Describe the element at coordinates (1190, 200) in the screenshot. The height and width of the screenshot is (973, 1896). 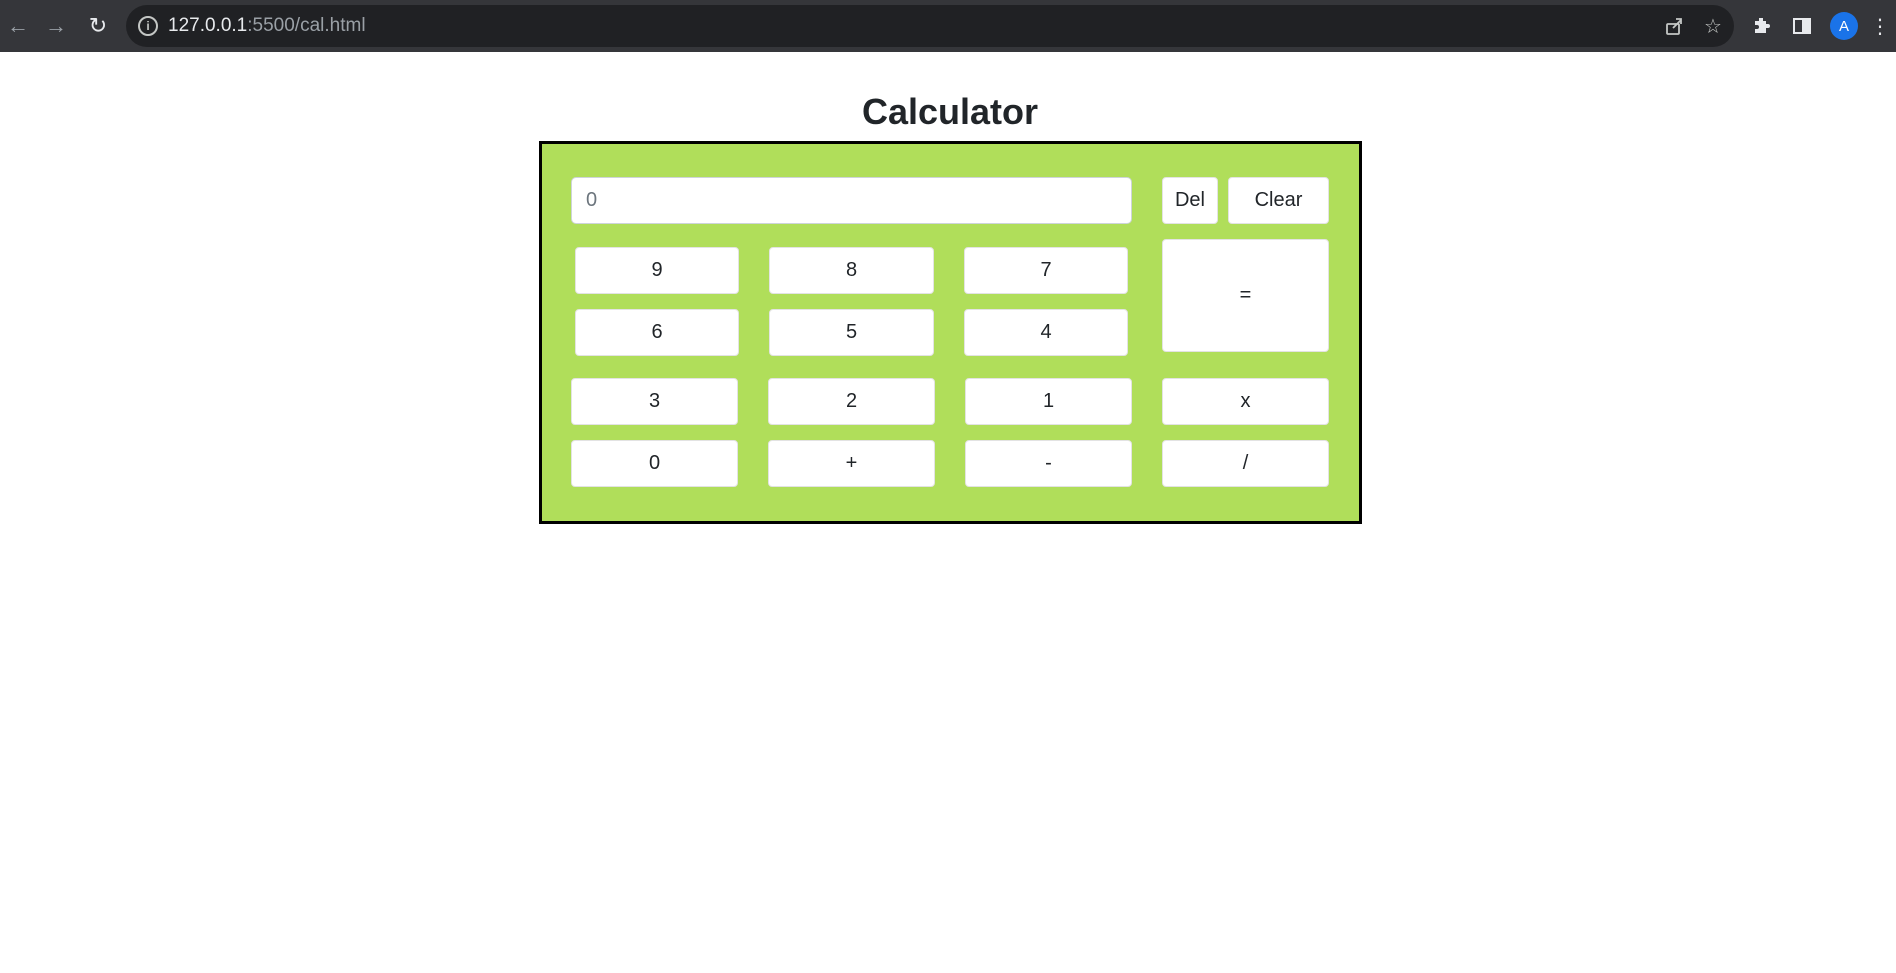
I see `del-button: Del` at that location.